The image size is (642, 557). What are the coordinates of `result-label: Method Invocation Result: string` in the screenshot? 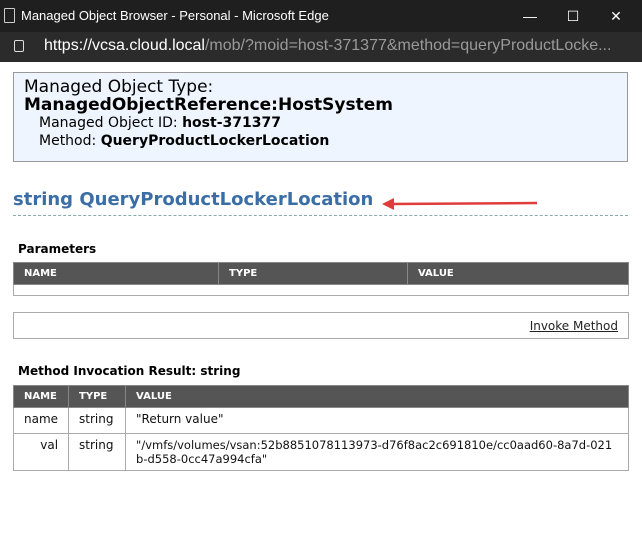 It's located at (129, 371).